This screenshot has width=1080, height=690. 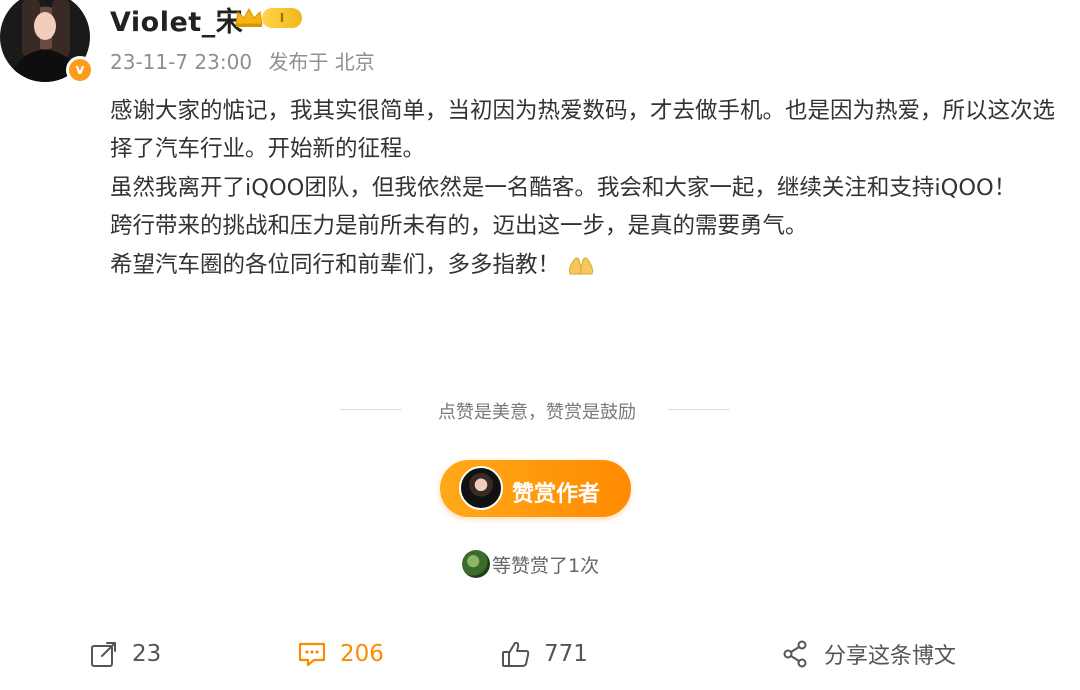 I want to click on post-paragraph-last: 希望汽车圈的各位同行和前辈们，多多指教！, so click(x=585, y=265).